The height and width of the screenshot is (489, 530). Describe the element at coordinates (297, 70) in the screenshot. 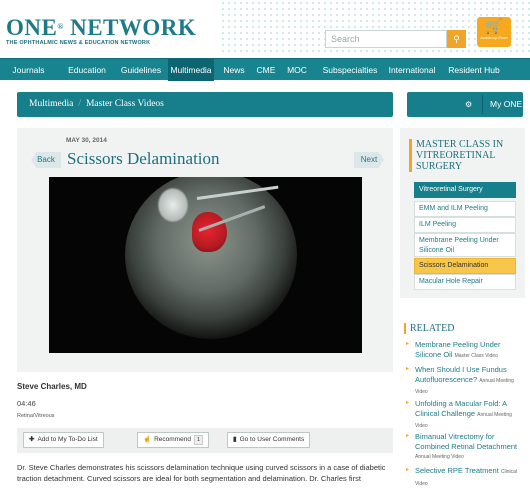

I see `nav-moc: MOC` at that location.